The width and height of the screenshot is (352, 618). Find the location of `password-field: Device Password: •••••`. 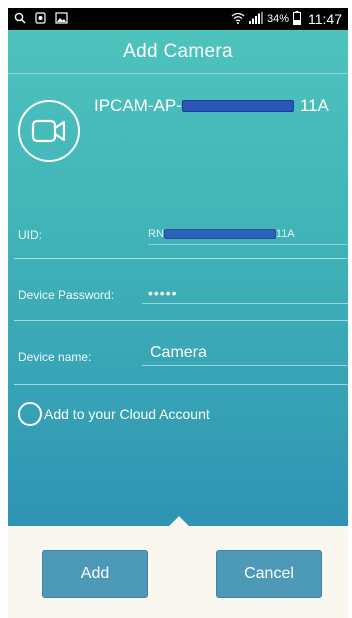

password-field: Device Password: ••••• is located at coordinates (185, 294).